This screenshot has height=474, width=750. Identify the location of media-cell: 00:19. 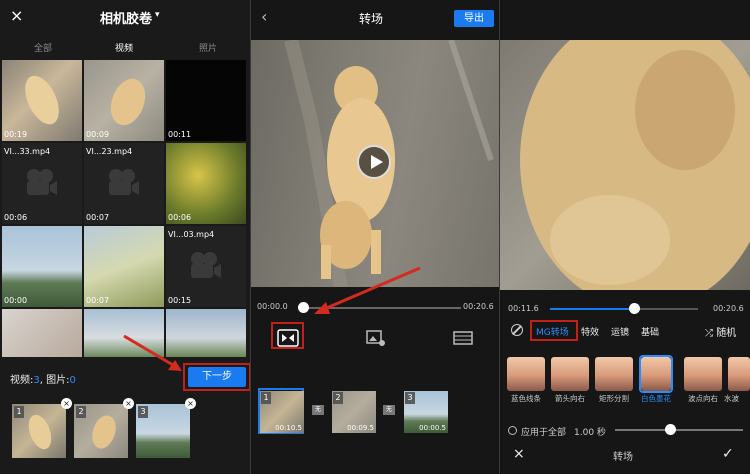
(42, 100).